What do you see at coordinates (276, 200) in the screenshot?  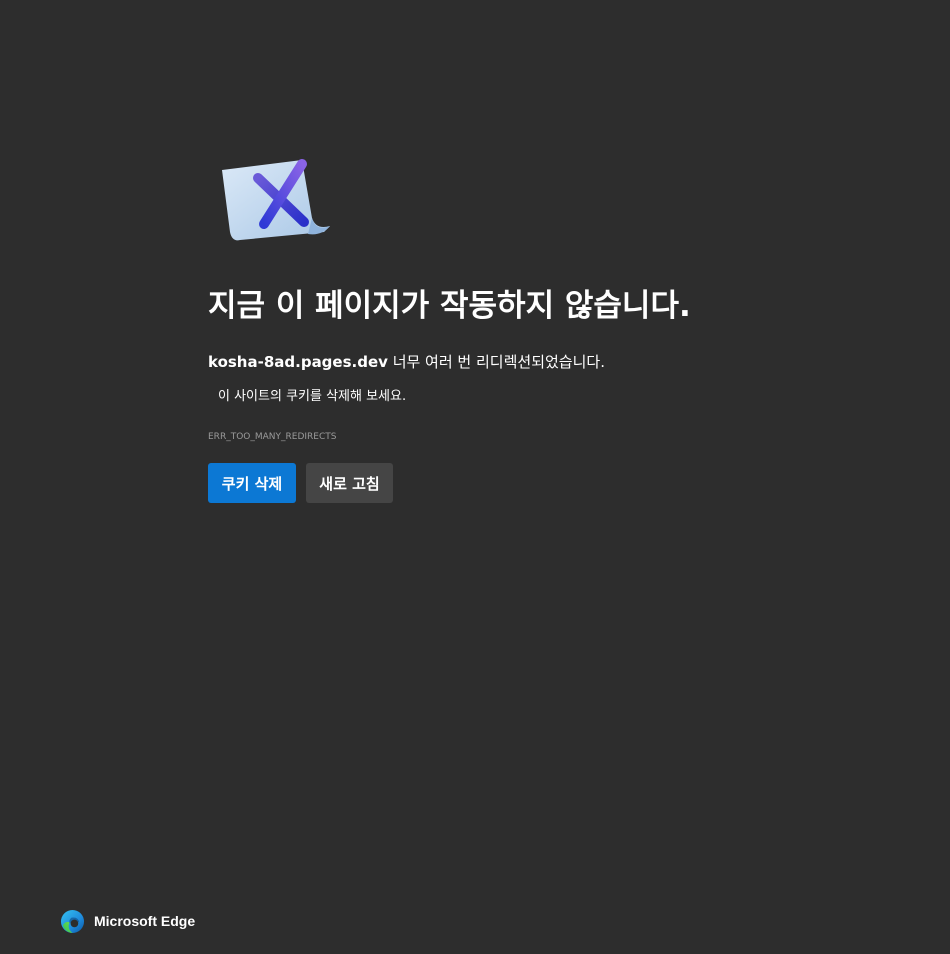 I see `error-document-x-icon` at bounding box center [276, 200].